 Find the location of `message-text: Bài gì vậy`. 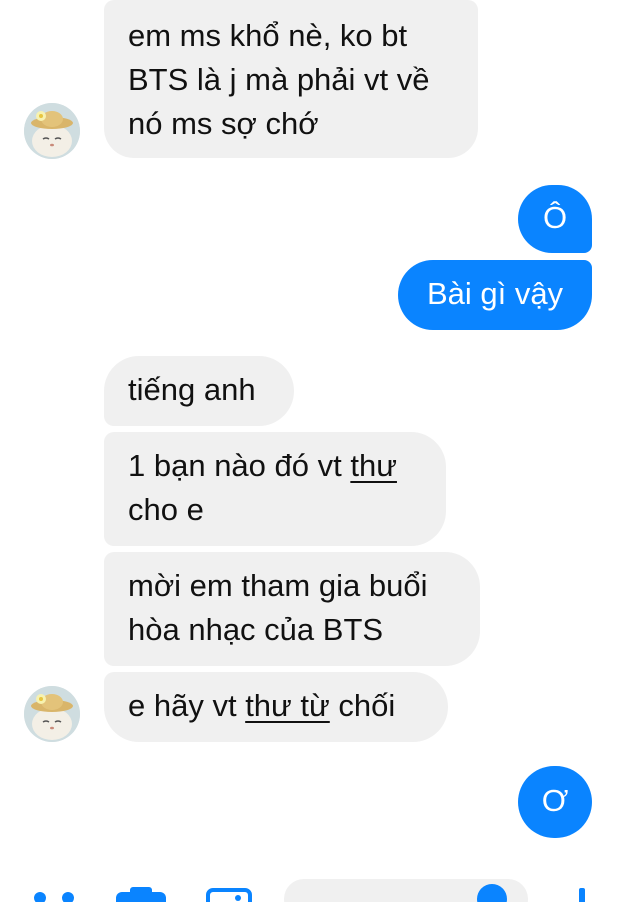

message-text: Bài gì vậy is located at coordinates (495, 293).